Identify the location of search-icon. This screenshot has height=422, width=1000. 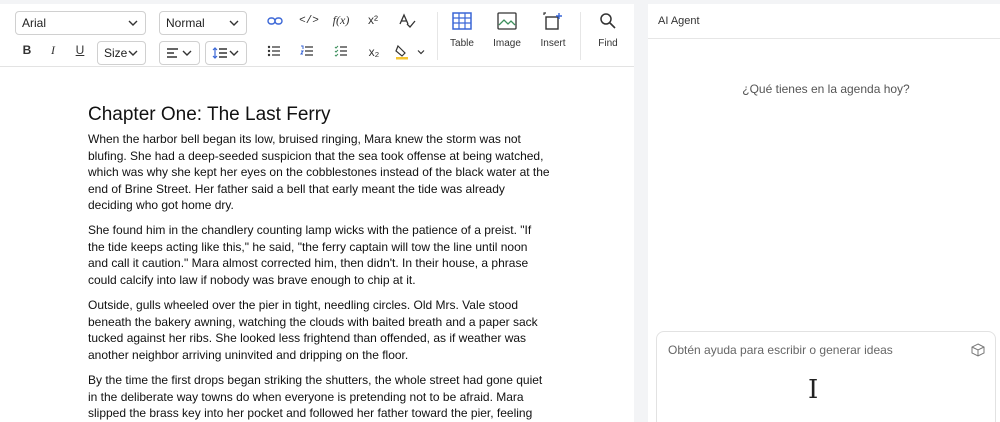
(608, 21).